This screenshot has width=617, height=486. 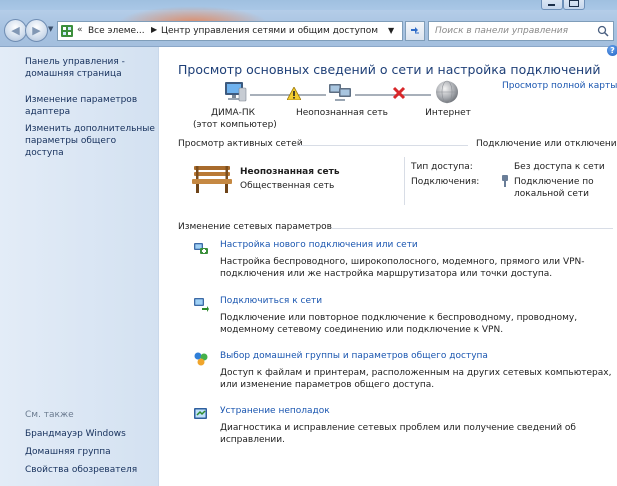 I want to click on full-map-link: Просмотр полной карты, so click(x=559, y=86).